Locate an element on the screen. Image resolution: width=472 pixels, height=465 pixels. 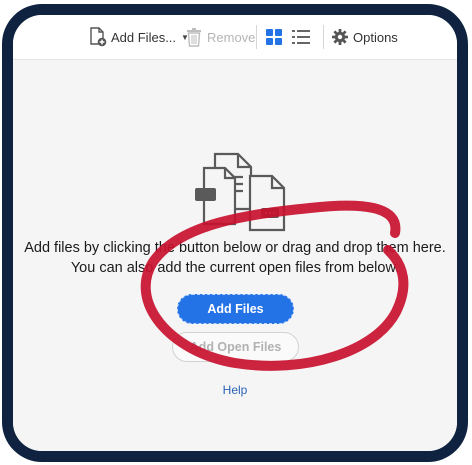
grid-view-button is located at coordinates (274, 37).